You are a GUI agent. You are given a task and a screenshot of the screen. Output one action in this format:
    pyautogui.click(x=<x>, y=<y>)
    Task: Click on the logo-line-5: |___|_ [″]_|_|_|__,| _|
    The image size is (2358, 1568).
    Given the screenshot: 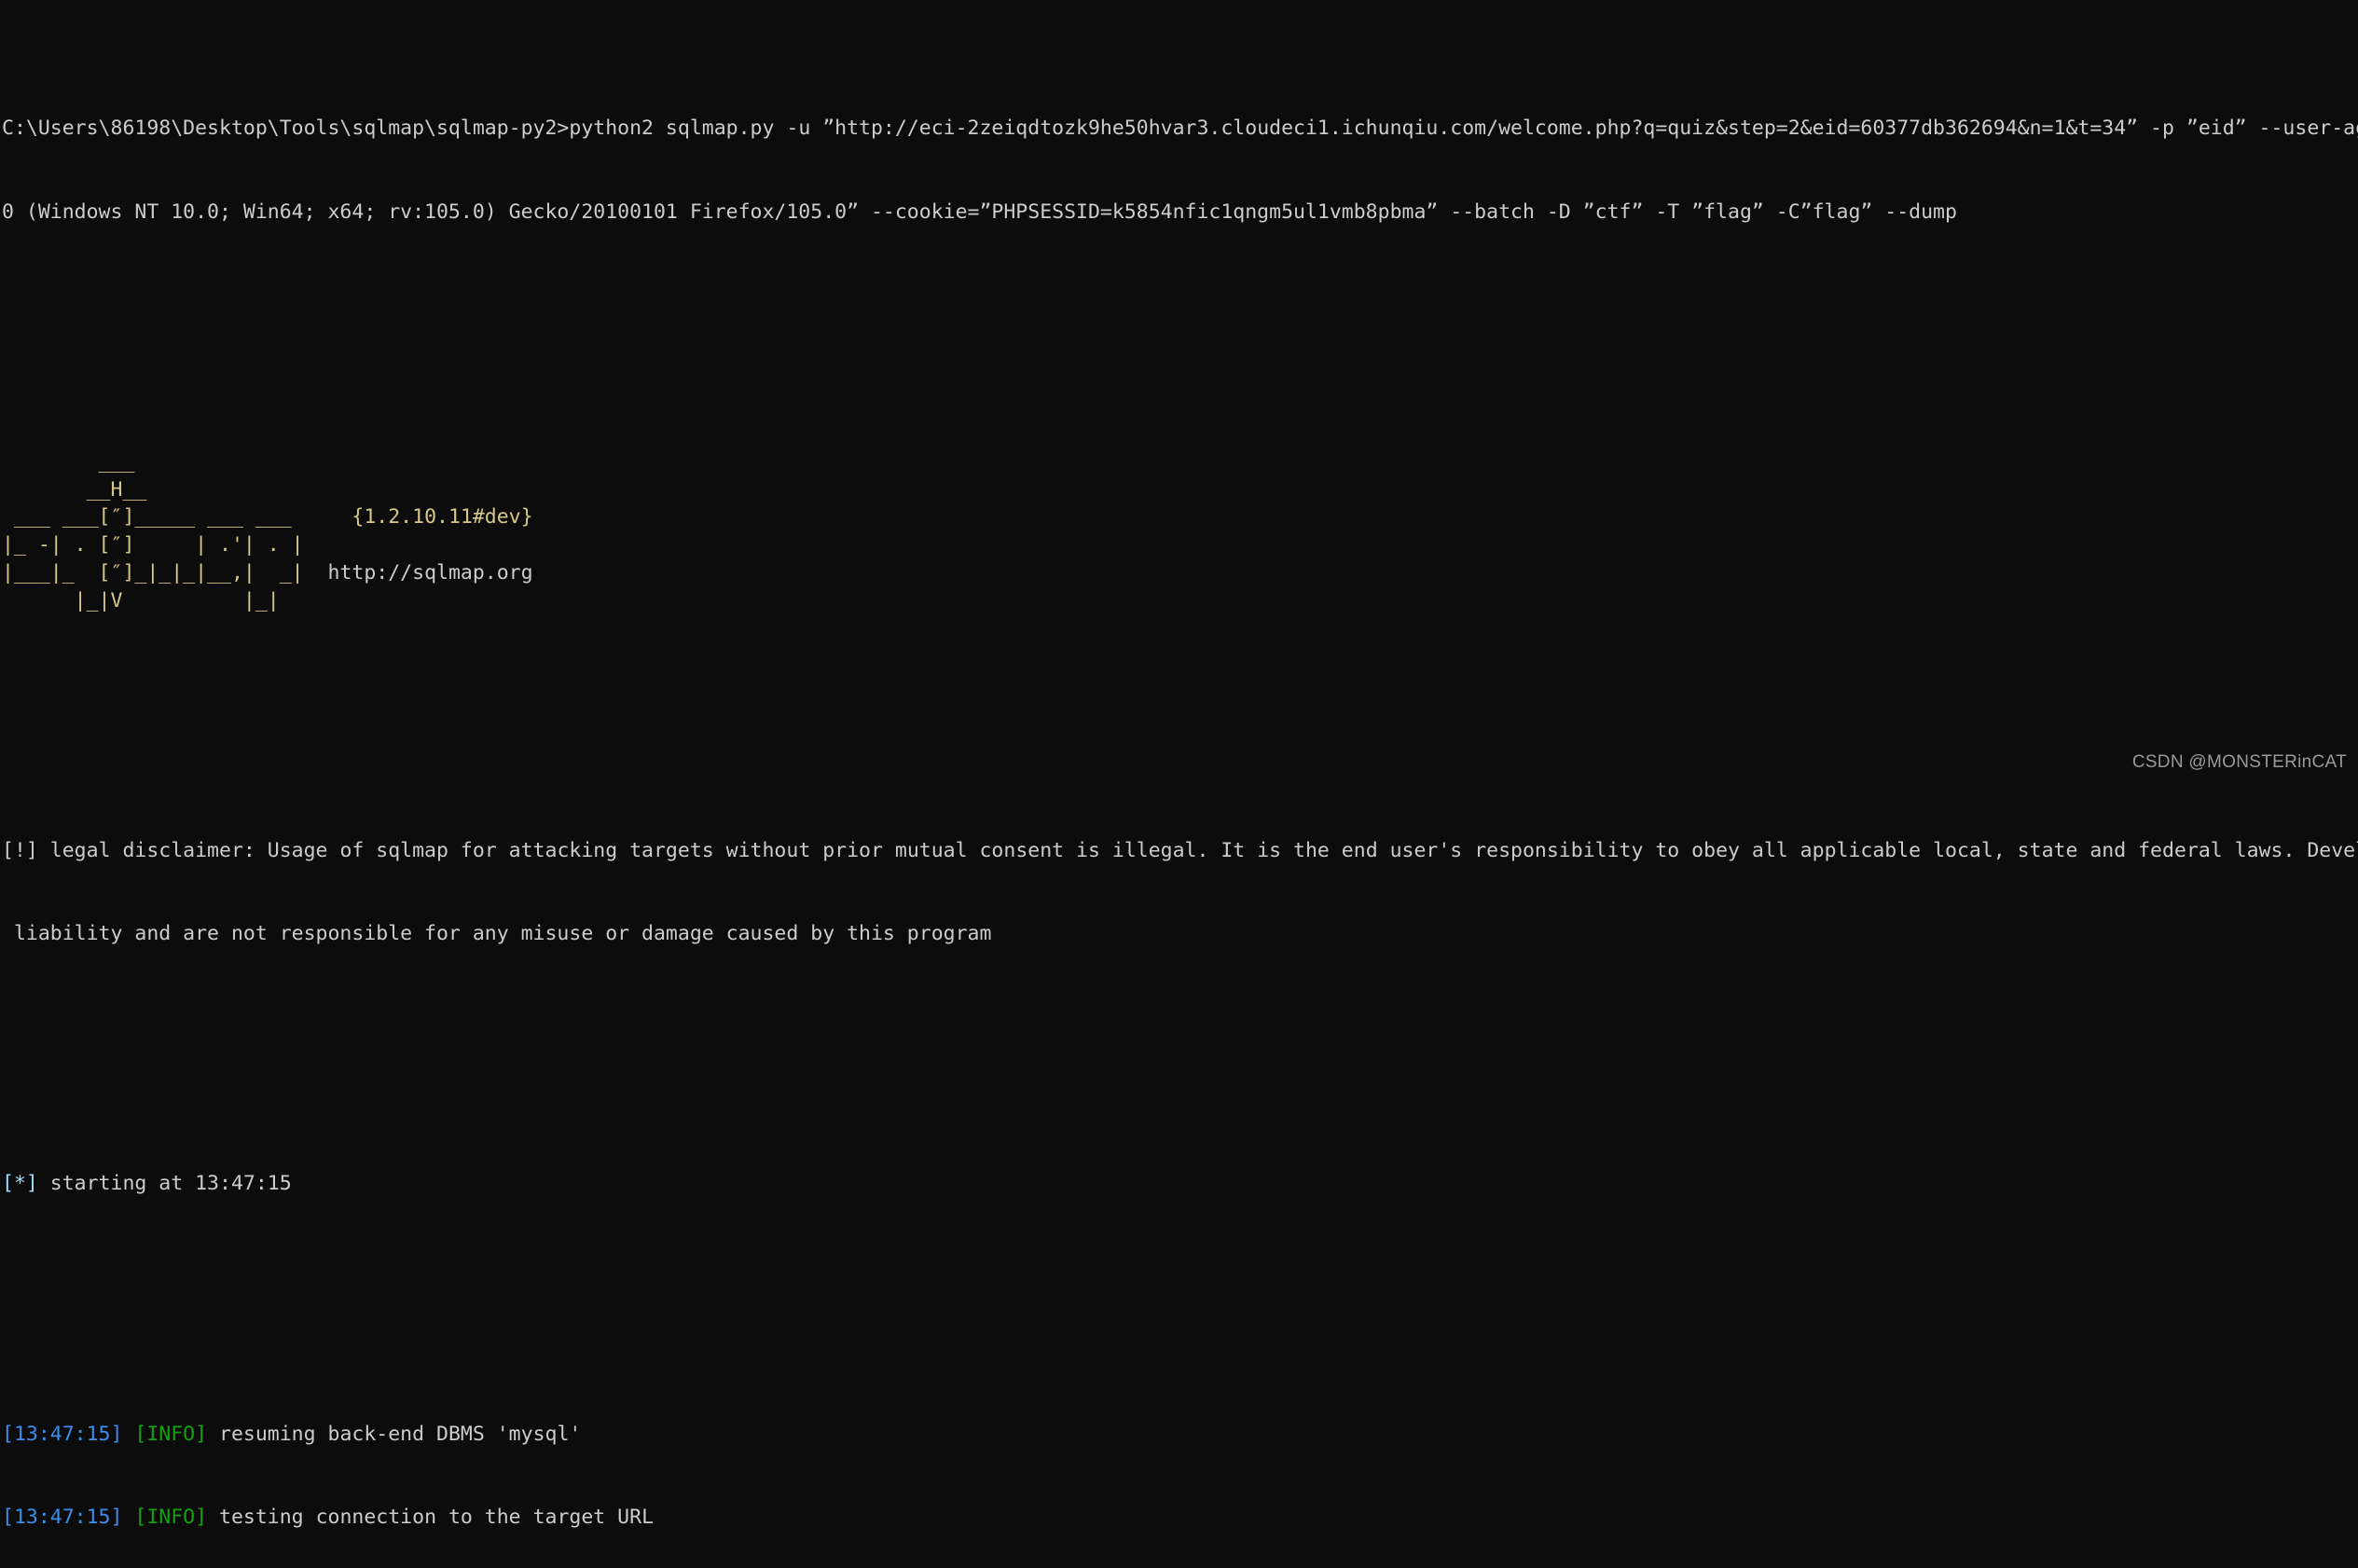 What is the action you would take?
    pyautogui.click(x=153, y=572)
    